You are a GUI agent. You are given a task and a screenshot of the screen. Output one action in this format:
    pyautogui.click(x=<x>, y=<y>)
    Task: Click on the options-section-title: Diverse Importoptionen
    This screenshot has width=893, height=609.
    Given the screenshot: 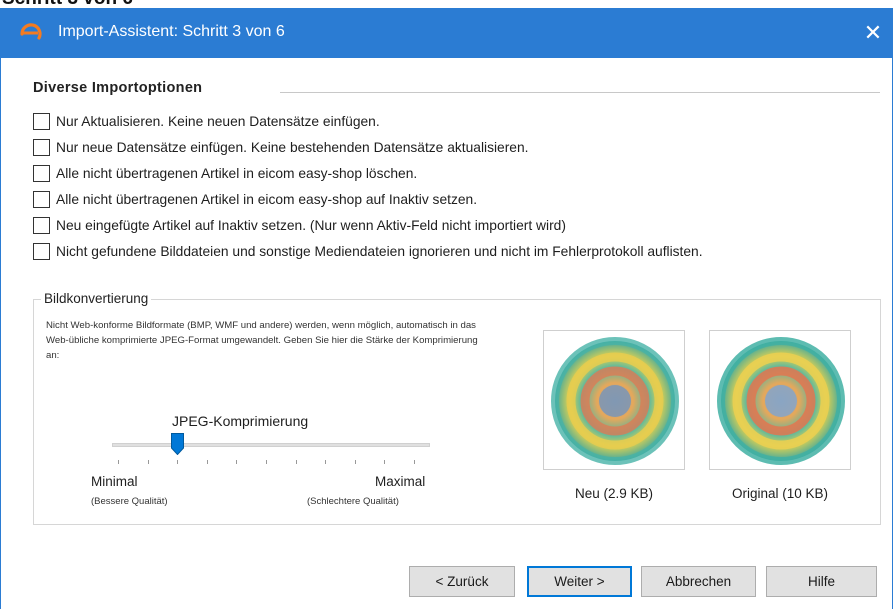 What is the action you would take?
    pyautogui.click(x=118, y=88)
    